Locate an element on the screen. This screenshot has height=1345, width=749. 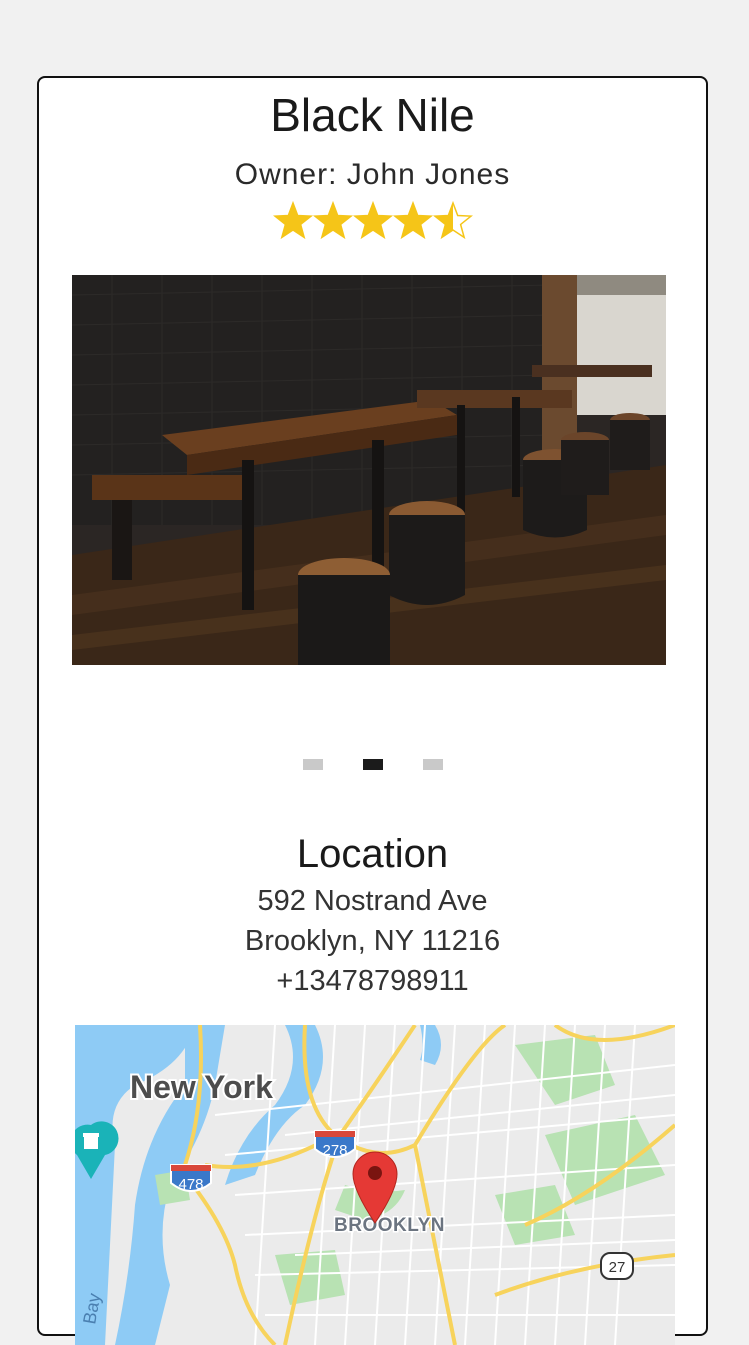
address-street: 592 Nostrand Ave is located at coordinates (372, 901).